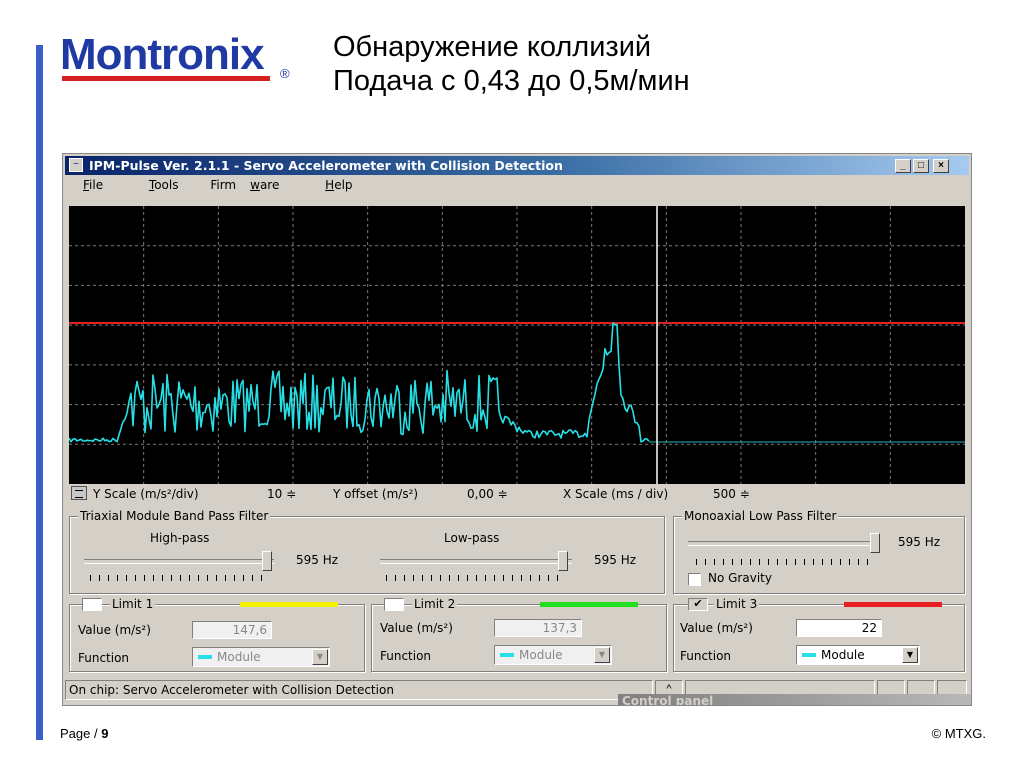  Describe the element at coordinates (563, 561) in the screenshot. I see `lowpass-slider-thumb` at that location.